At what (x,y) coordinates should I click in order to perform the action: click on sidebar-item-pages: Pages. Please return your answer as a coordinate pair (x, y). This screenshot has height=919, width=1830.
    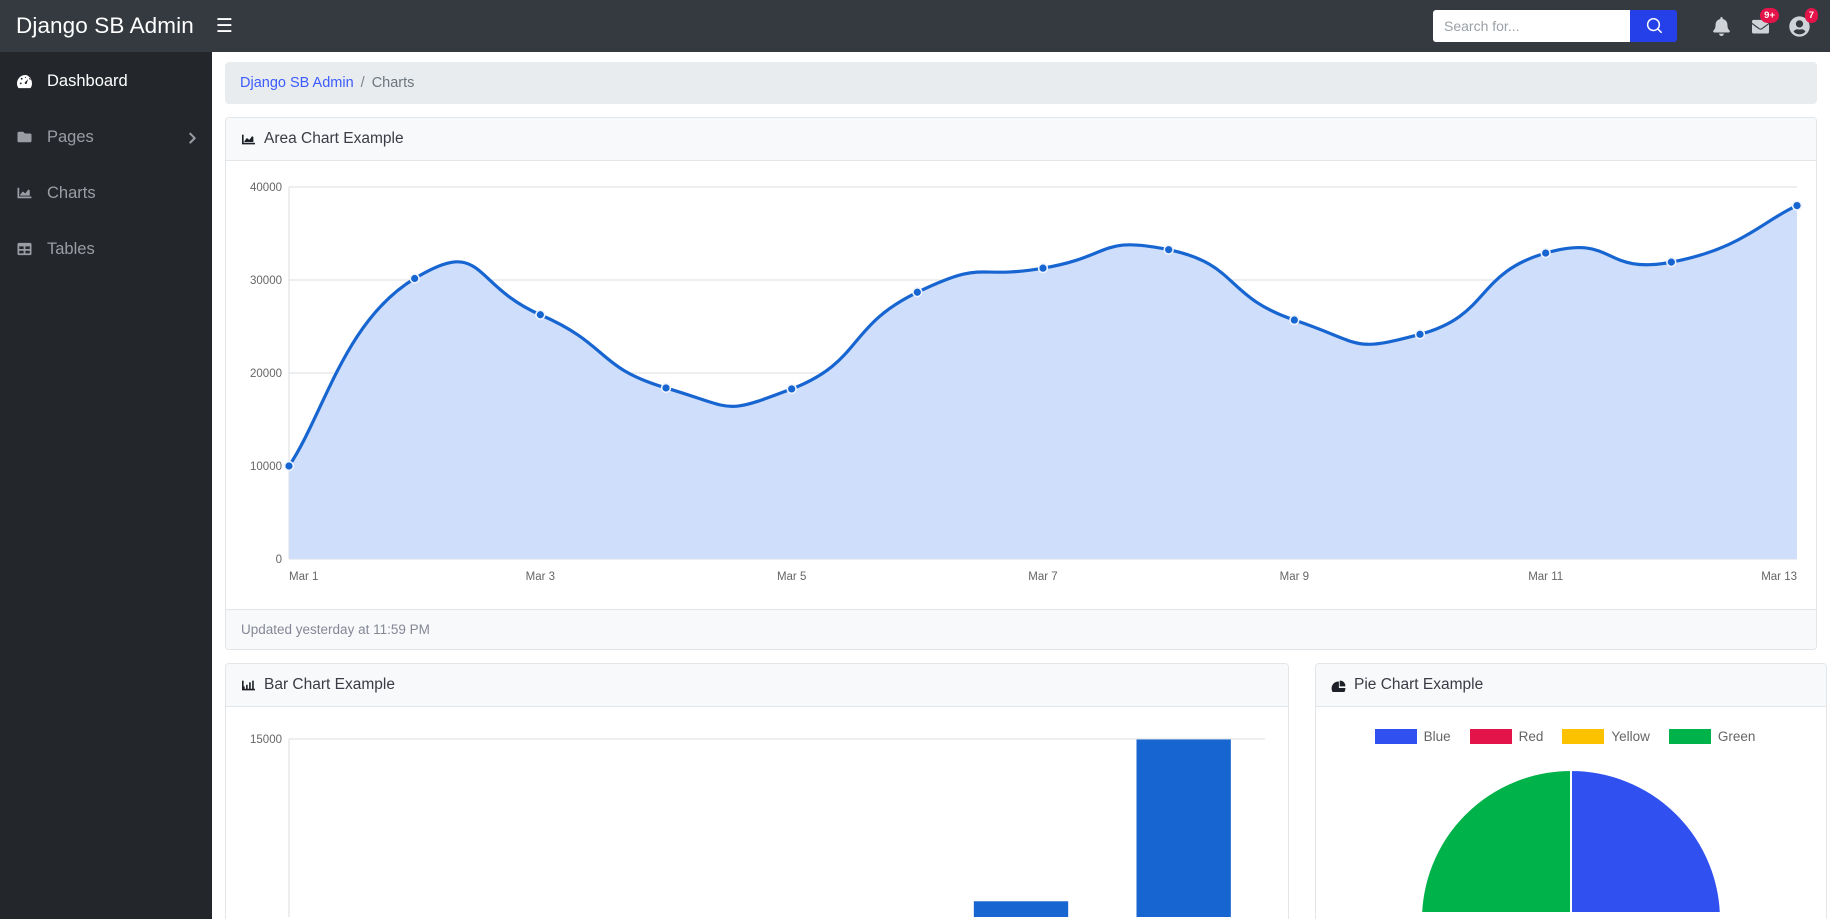
    Looking at the image, I should click on (106, 137).